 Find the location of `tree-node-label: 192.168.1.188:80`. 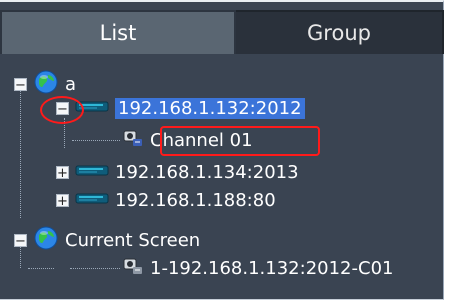

tree-node-label: 192.168.1.188:80 is located at coordinates (195, 200).